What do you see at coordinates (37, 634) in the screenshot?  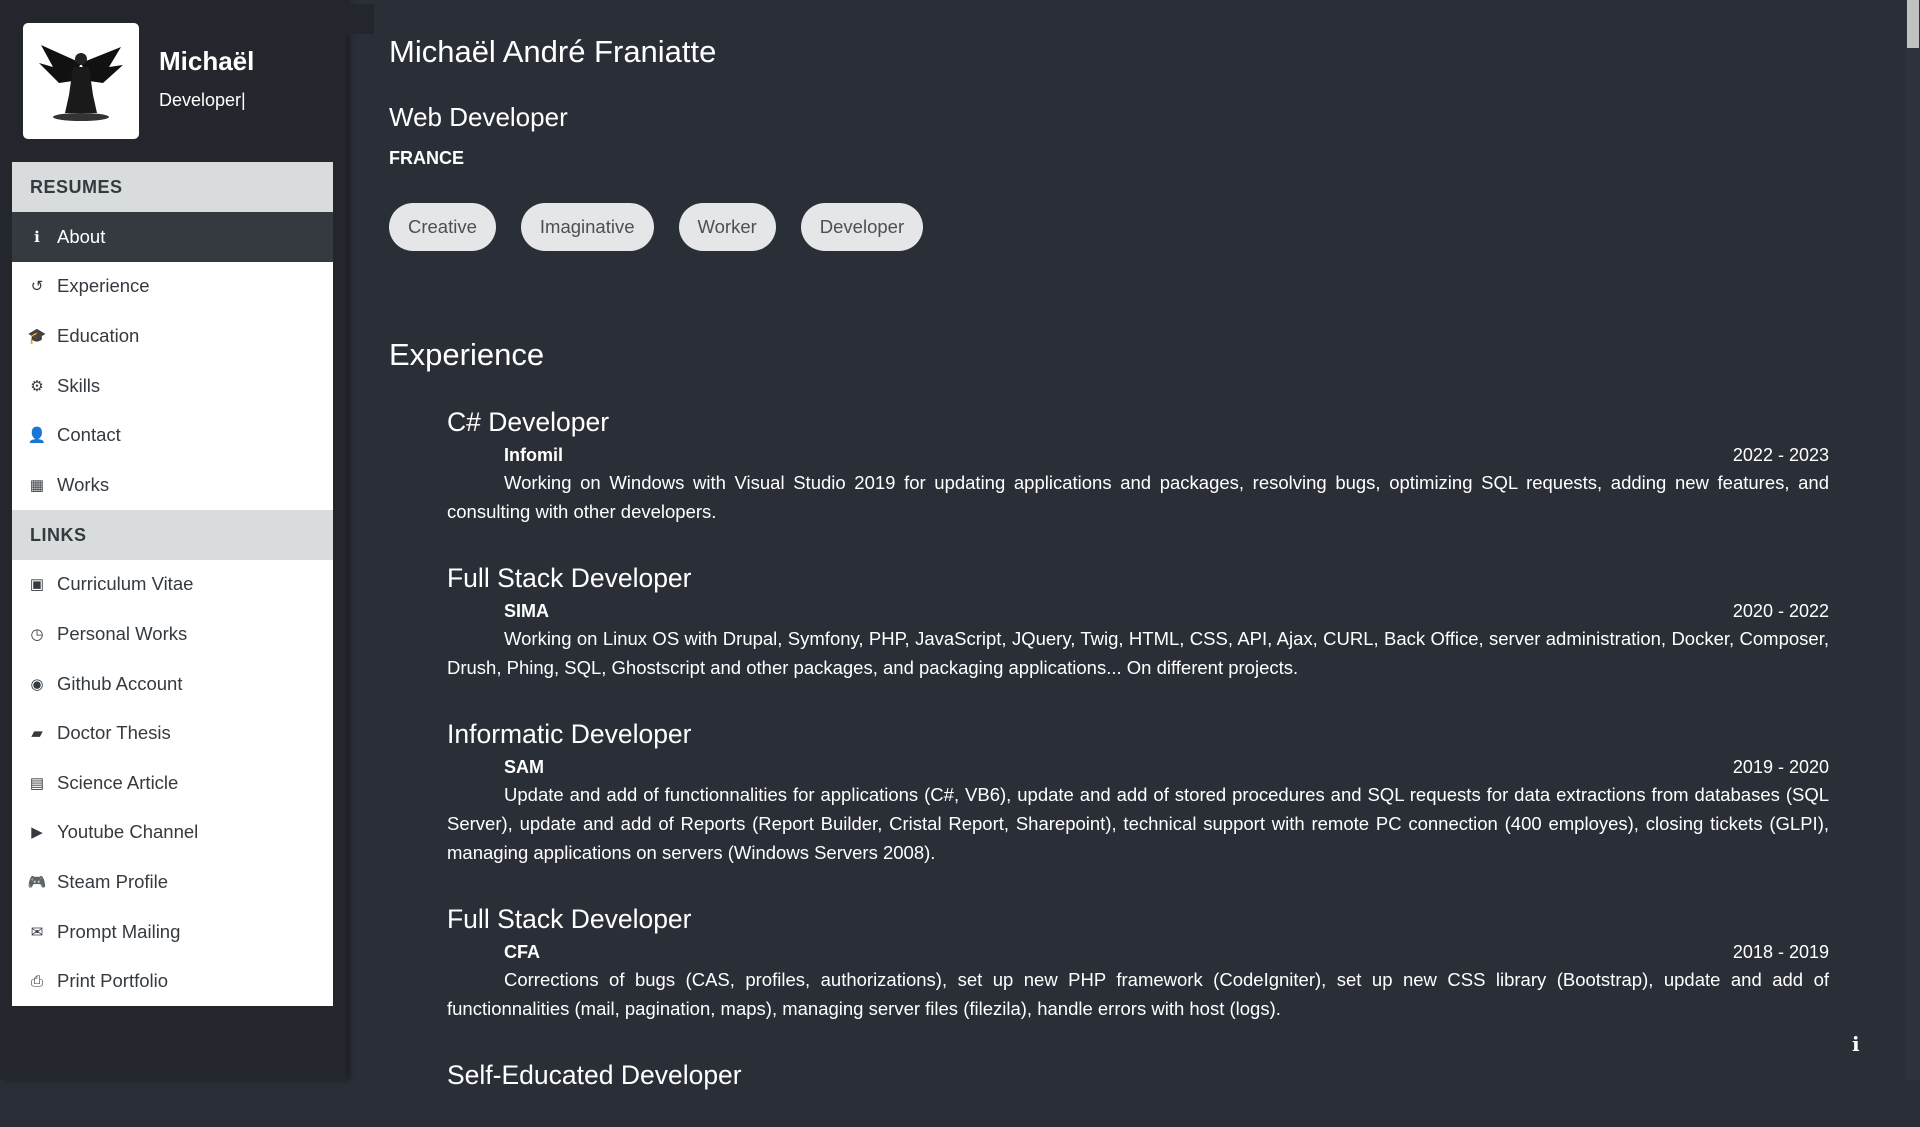 I see `clock-icon: ◷` at bounding box center [37, 634].